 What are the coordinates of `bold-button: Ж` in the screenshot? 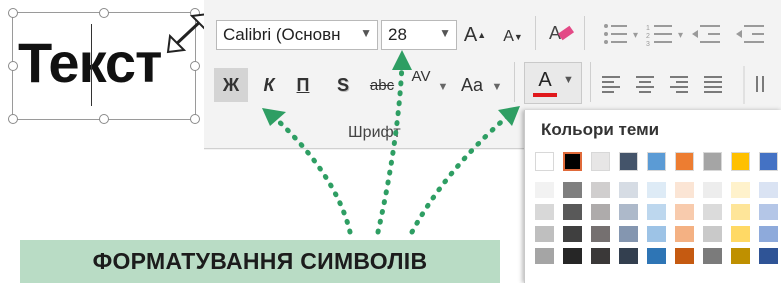 It's located at (231, 85).